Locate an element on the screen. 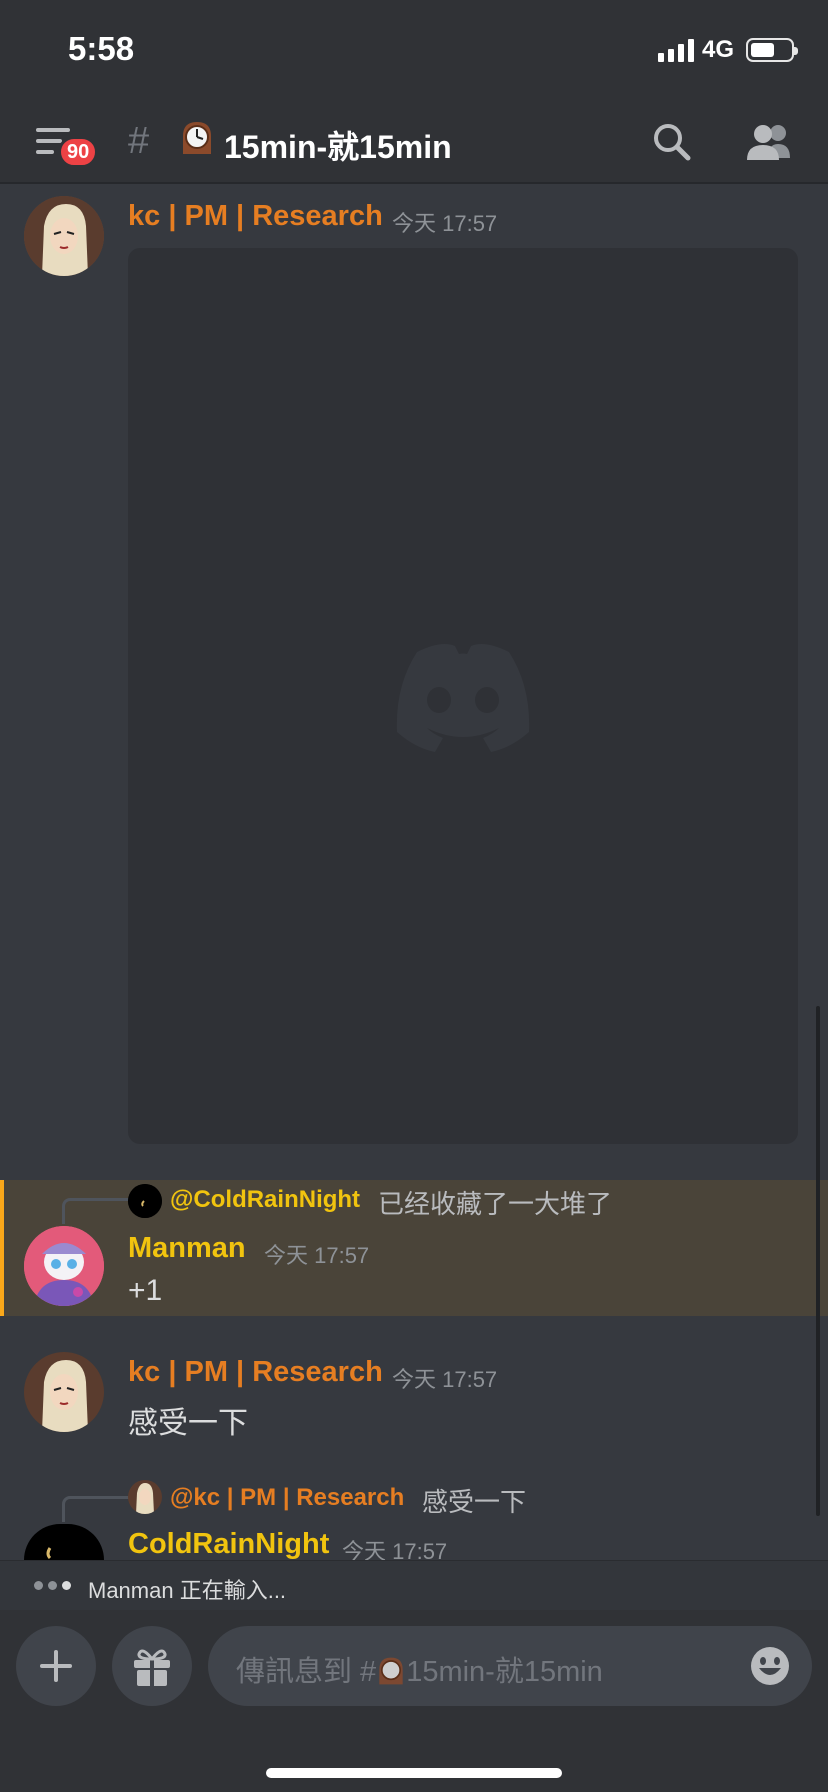 This screenshot has width=828, height=1792. placeholder-channel: 15min-就15min is located at coordinates (504, 1672).